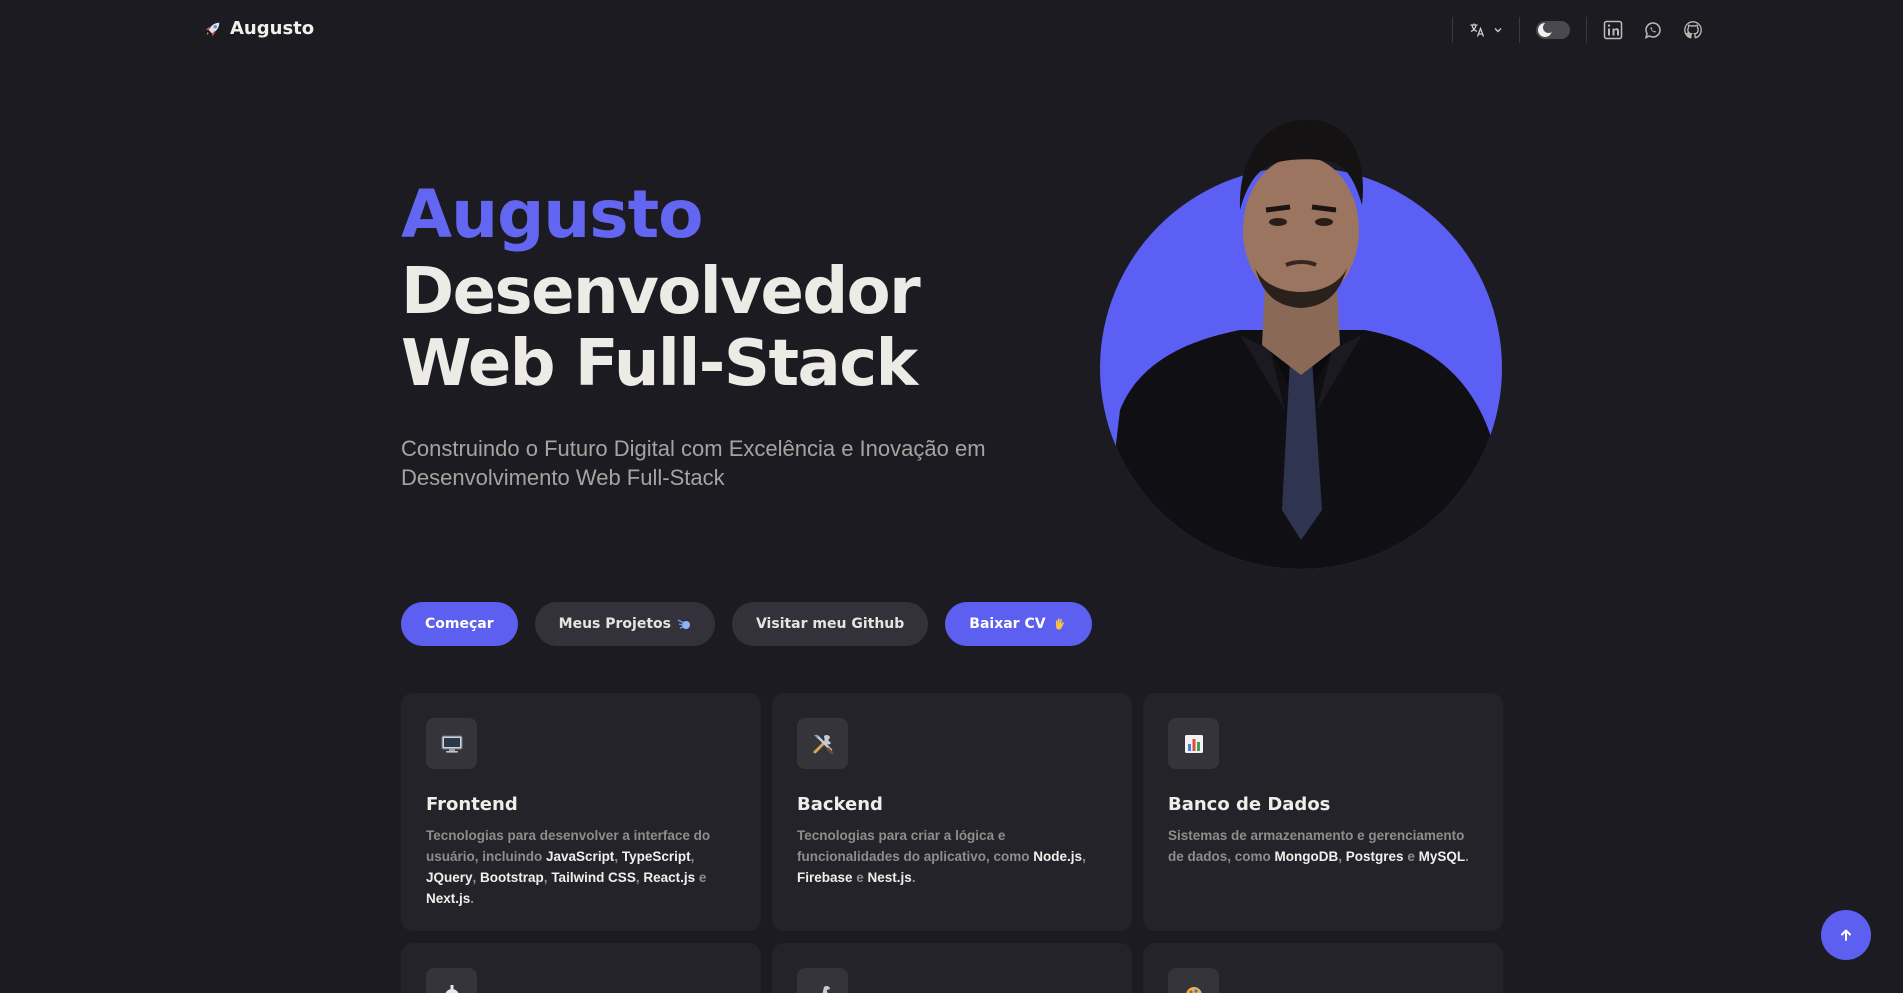 The width and height of the screenshot is (1903, 993). I want to click on hero-title-line-2: Web Full-Stack, so click(659, 364).